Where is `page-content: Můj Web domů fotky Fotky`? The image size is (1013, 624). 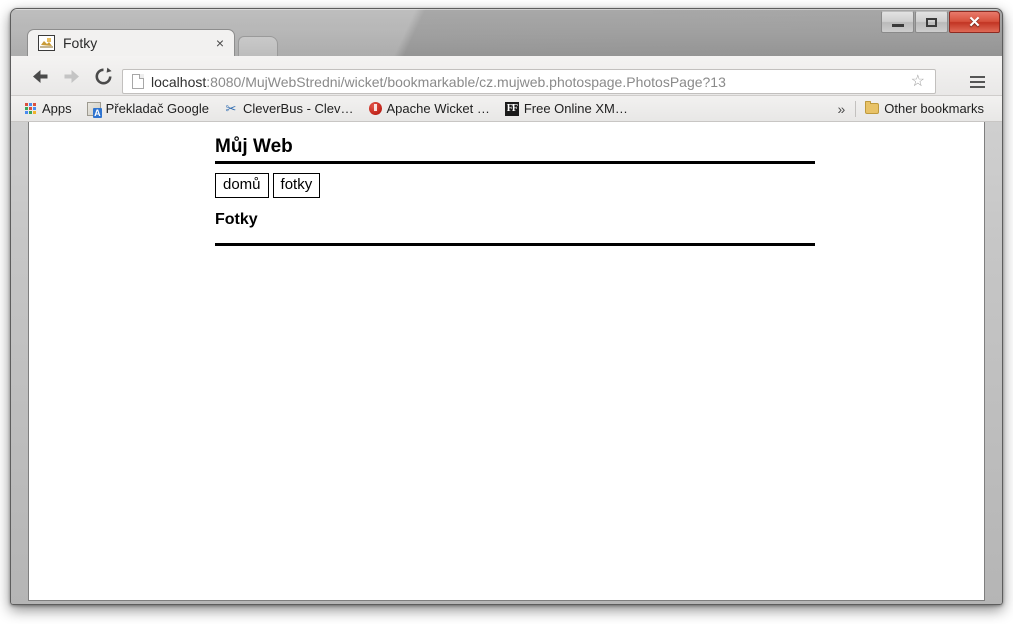 page-content: Můj Web domů fotky Fotky is located at coordinates (515, 191).